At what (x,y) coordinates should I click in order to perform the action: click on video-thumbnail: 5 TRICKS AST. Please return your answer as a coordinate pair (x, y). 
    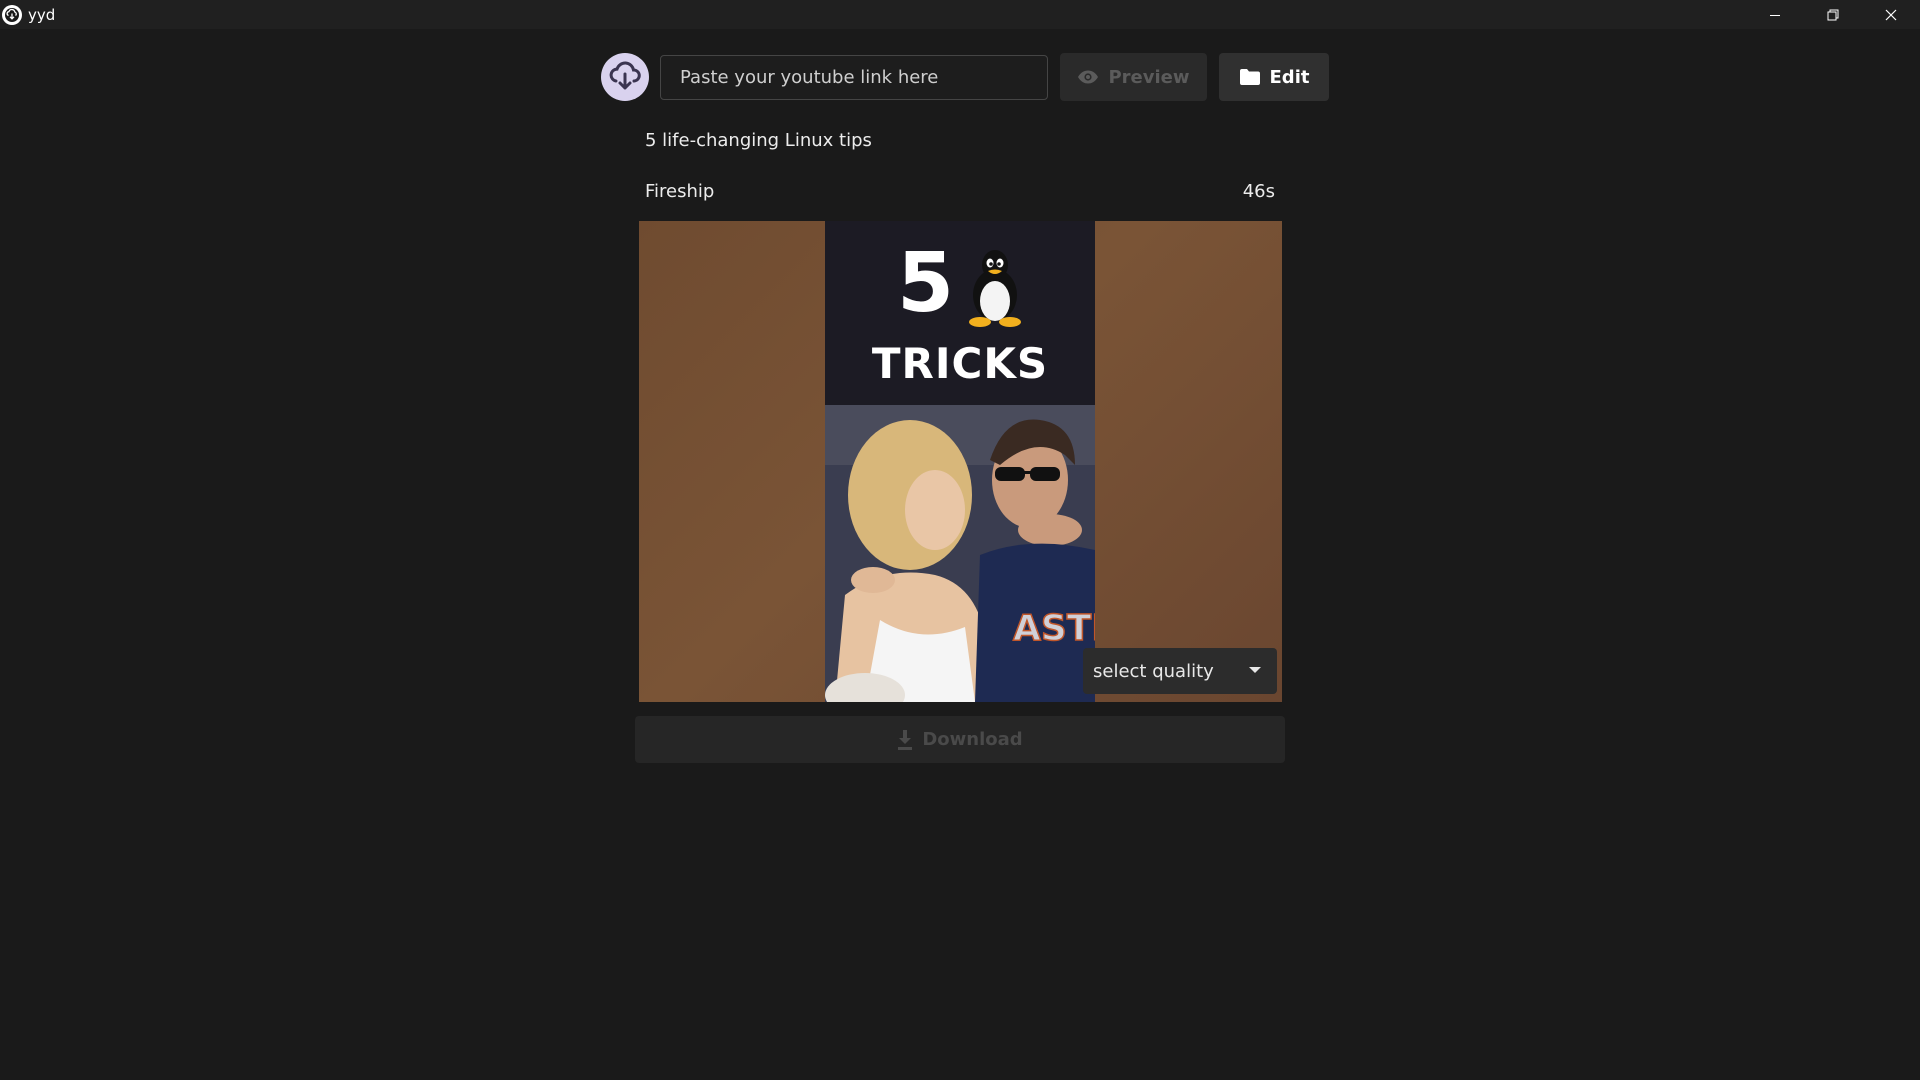
    Looking at the image, I should click on (960, 461).